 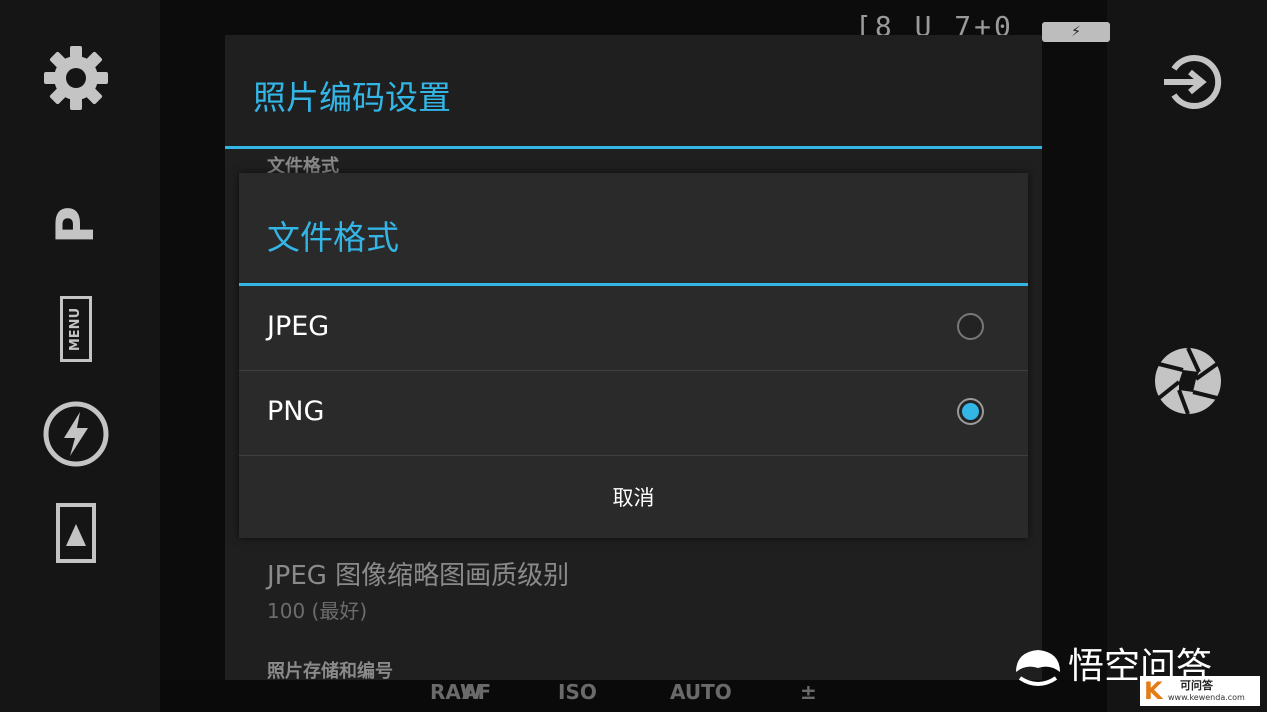 What do you see at coordinates (352, 97) in the screenshot?
I see `settings-title: 照片编码设置` at bounding box center [352, 97].